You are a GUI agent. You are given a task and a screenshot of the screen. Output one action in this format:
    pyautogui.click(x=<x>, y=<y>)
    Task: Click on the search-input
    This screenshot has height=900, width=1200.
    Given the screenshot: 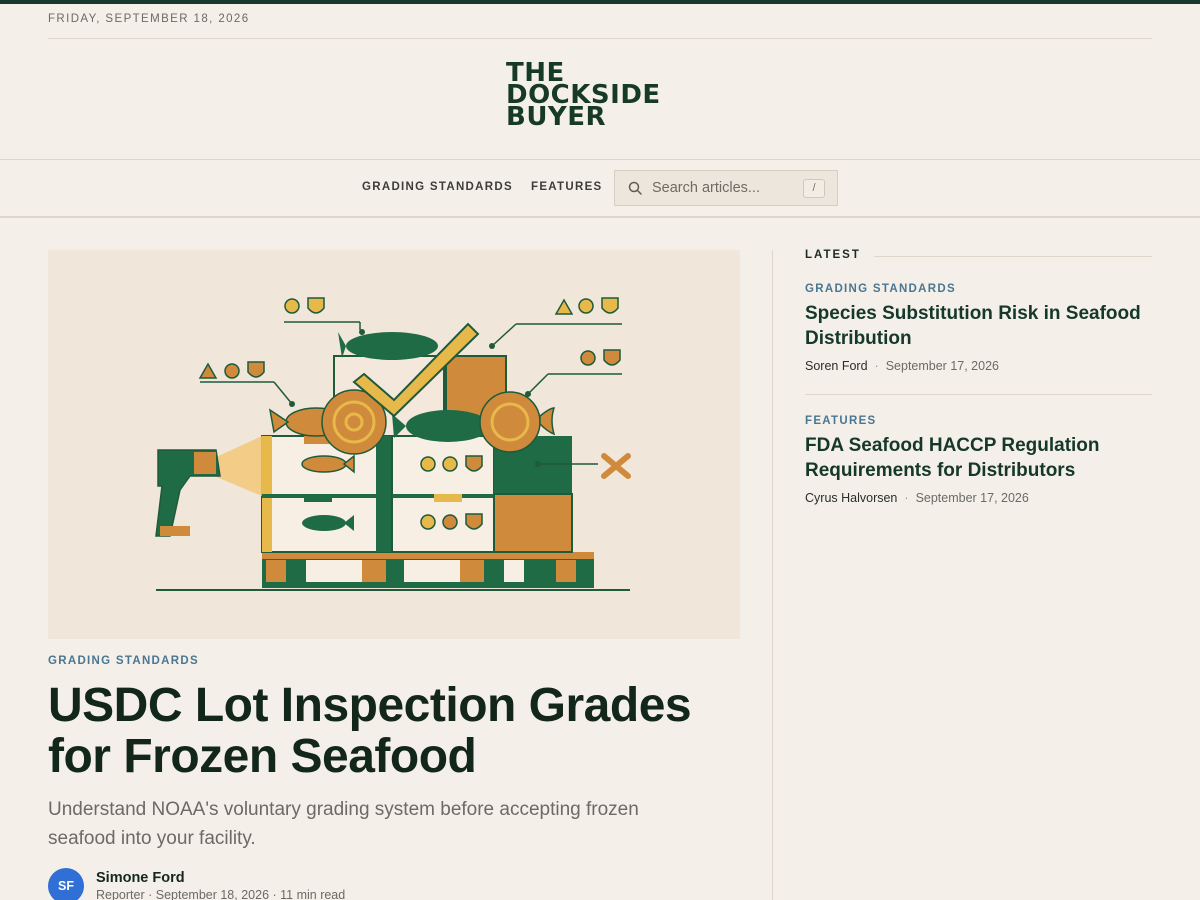 What is the action you would take?
    pyautogui.click(x=727, y=188)
    